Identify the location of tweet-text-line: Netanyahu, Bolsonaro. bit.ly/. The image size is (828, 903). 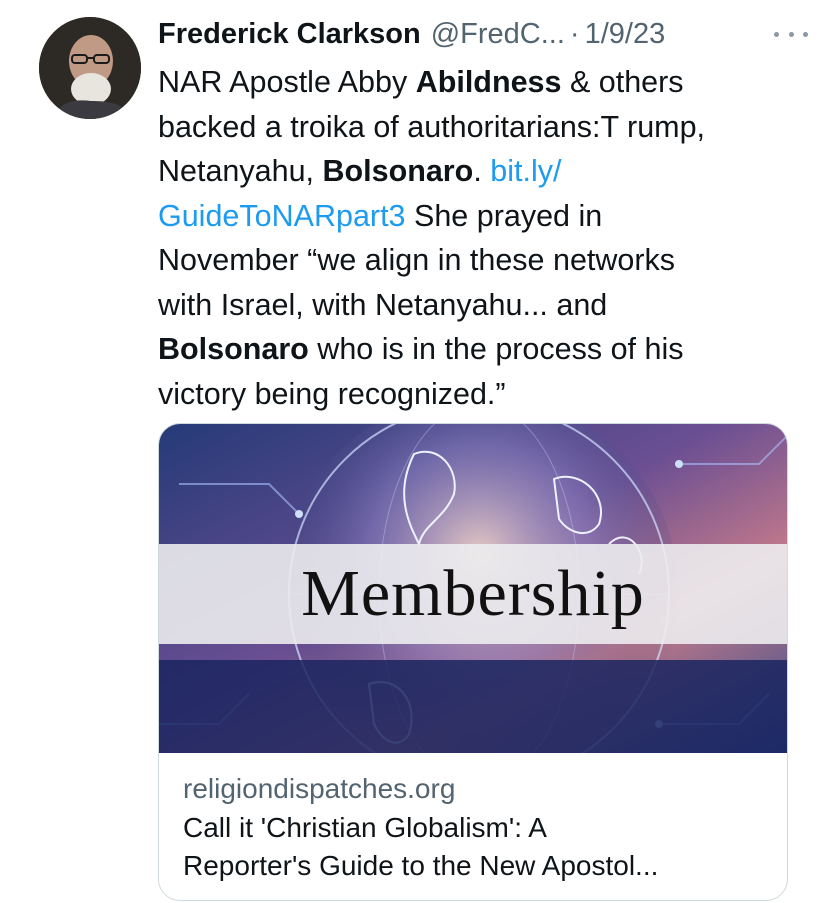
(478, 171).